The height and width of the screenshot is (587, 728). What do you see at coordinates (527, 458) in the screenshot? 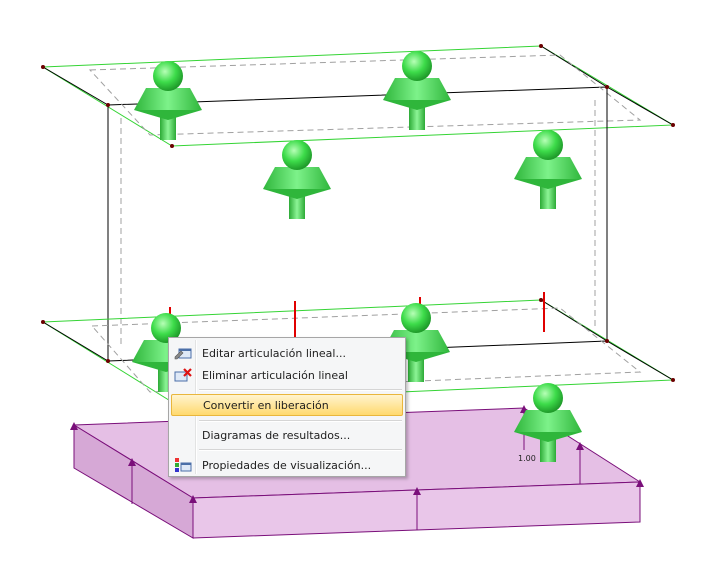
I see `dimension-label: 1.00` at bounding box center [527, 458].